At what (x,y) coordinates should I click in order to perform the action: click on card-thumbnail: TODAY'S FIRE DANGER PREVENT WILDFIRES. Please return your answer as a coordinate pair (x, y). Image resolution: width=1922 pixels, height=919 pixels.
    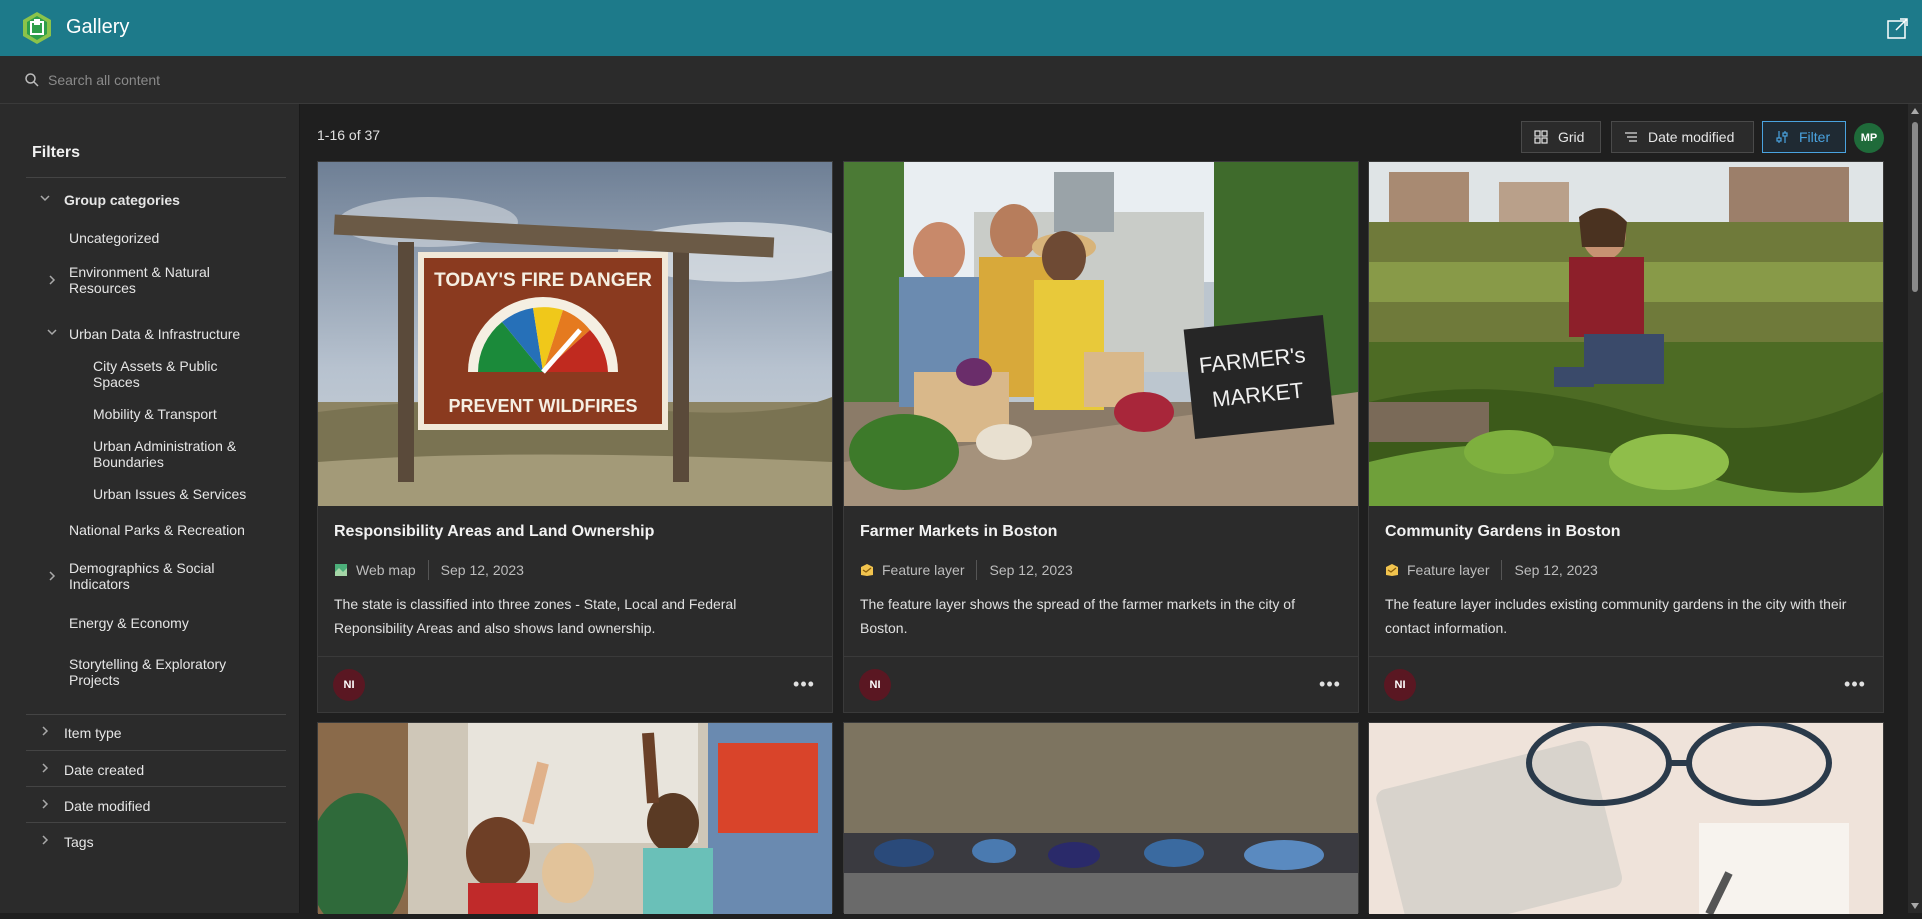
    Looking at the image, I should click on (575, 334).